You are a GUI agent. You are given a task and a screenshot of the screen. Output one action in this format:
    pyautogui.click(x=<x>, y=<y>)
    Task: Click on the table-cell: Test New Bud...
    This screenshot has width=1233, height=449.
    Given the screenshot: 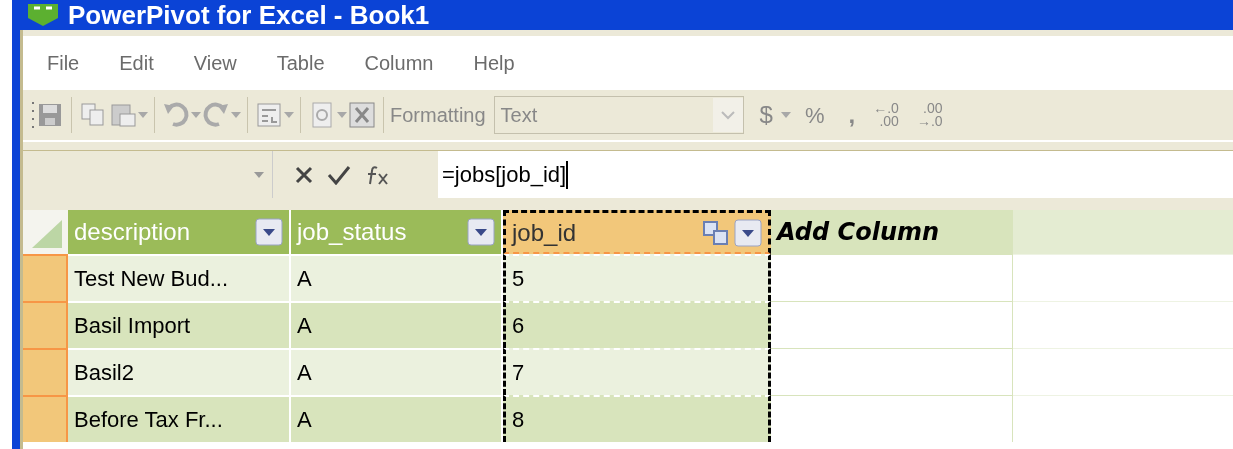 What is the action you would take?
    pyautogui.click(x=179, y=277)
    